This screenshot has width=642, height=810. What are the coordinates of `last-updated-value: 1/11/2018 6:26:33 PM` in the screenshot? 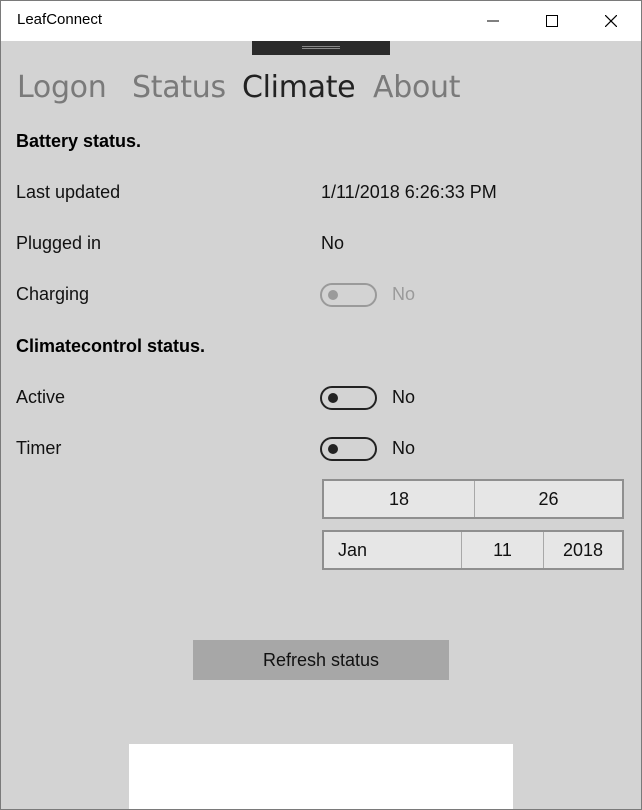 It's located at (409, 192).